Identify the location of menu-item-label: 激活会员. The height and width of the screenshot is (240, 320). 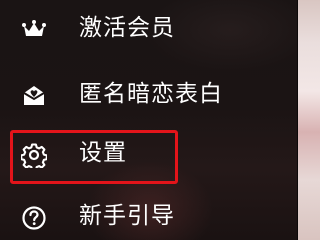
(127, 28).